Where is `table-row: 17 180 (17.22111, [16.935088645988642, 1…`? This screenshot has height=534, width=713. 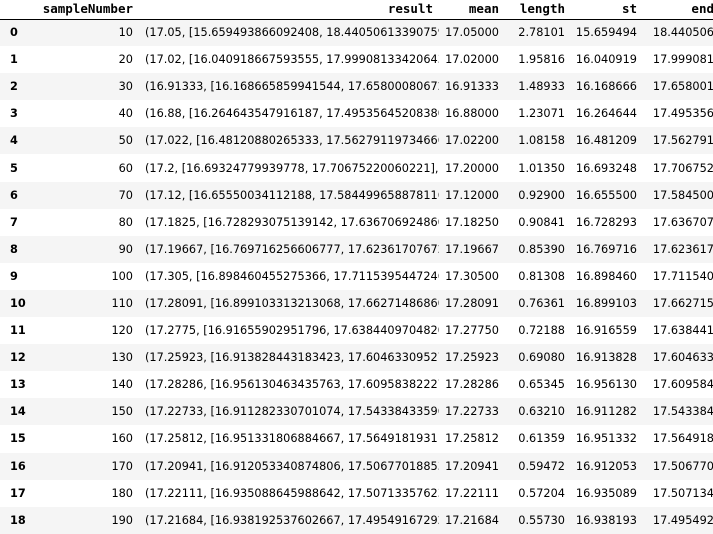 table-row: 17 180 (17.22111, [16.935088645988642, 1… is located at coordinates (356, 493).